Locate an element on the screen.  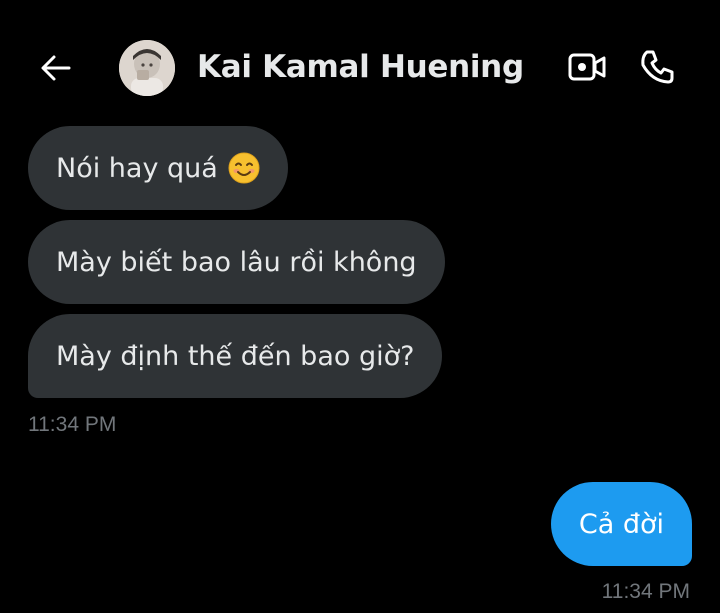
video-call-icon is located at coordinates (587, 67).